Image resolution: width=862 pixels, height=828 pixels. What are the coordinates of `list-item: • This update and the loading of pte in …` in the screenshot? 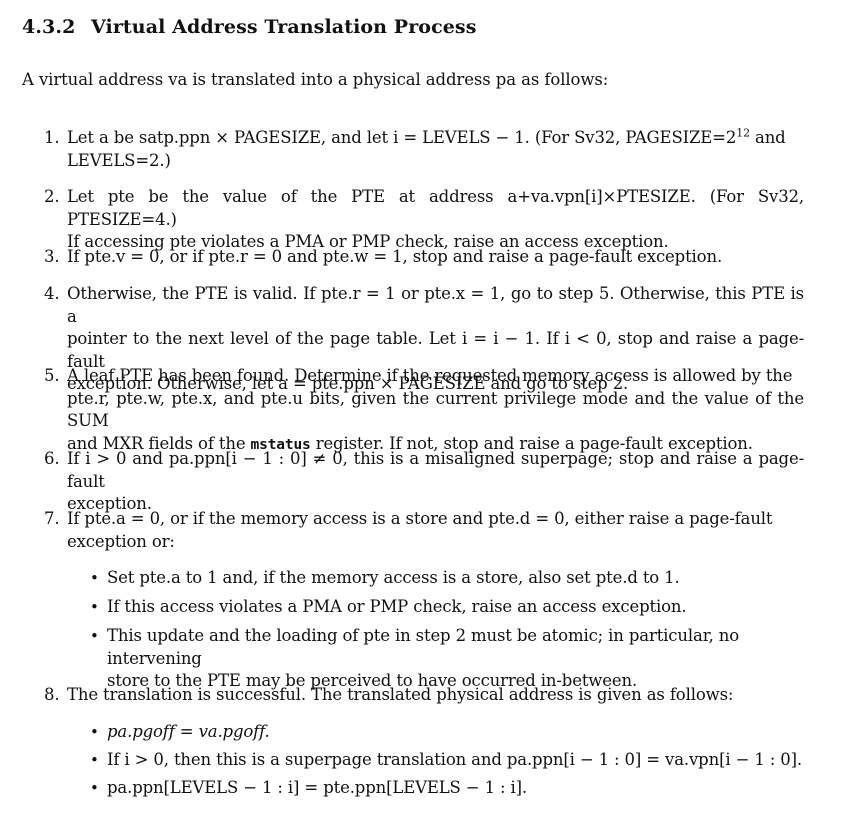 It's located at (447, 659).